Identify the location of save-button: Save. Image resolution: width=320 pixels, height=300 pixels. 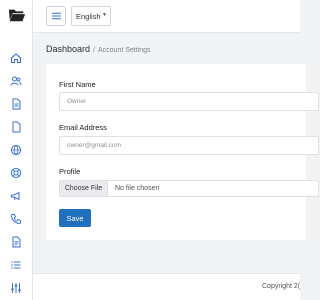
(75, 218).